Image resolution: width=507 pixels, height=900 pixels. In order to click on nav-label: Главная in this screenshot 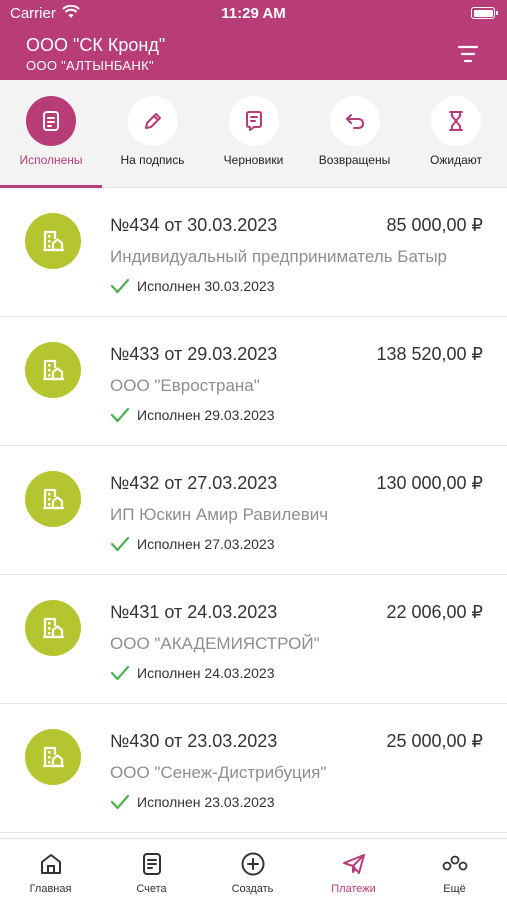, I will do `click(50, 889)`.